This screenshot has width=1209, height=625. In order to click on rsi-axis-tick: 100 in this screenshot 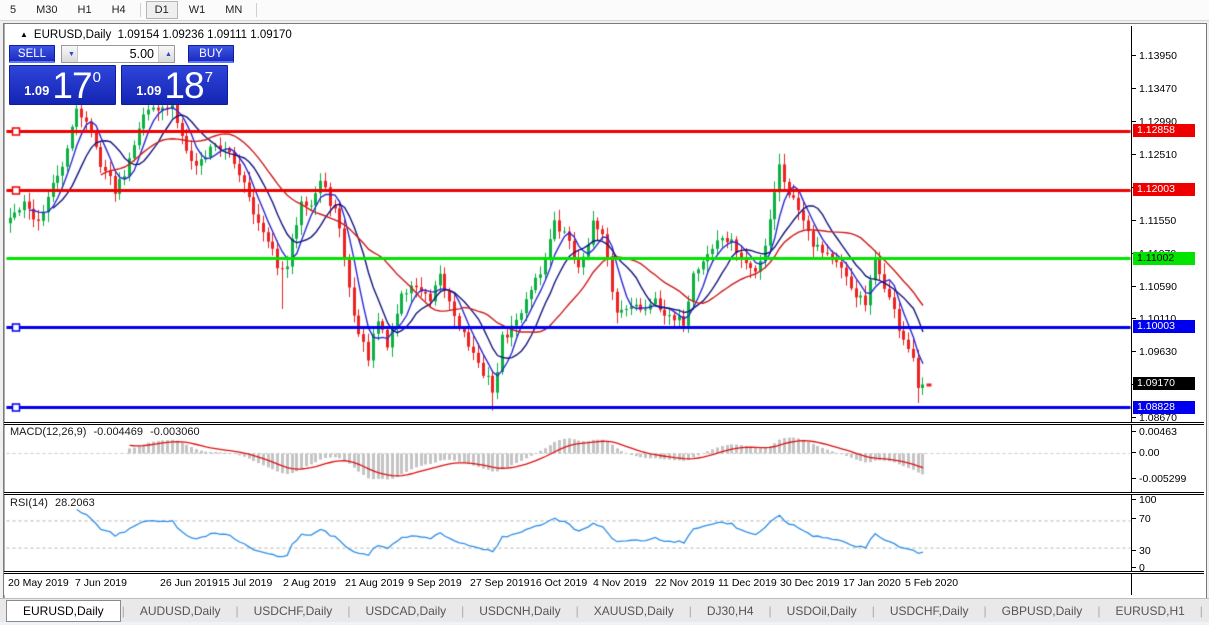, I will do `click(1144, 500)`.